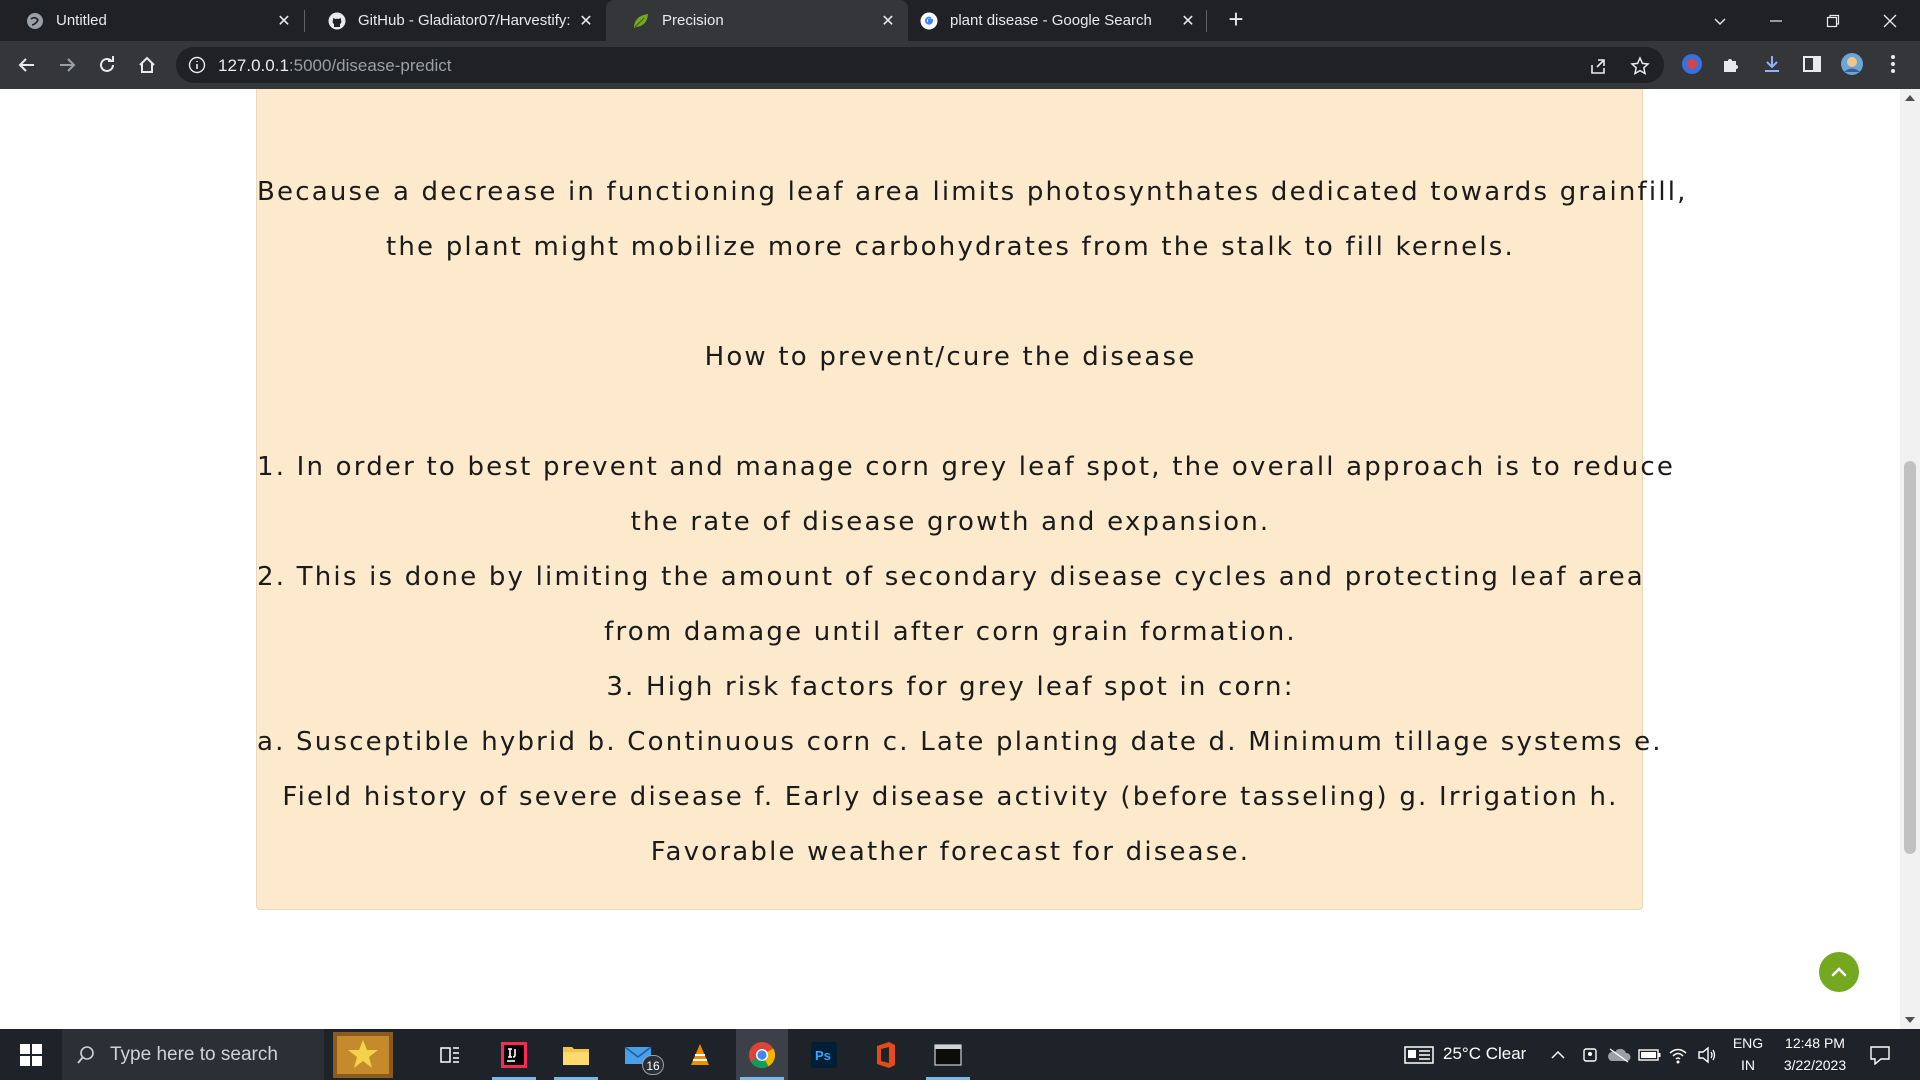 The width and height of the screenshot is (1920, 1080). Describe the element at coordinates (1619, 1055) in the screenshot. I see `onedrive-icon` at that location.